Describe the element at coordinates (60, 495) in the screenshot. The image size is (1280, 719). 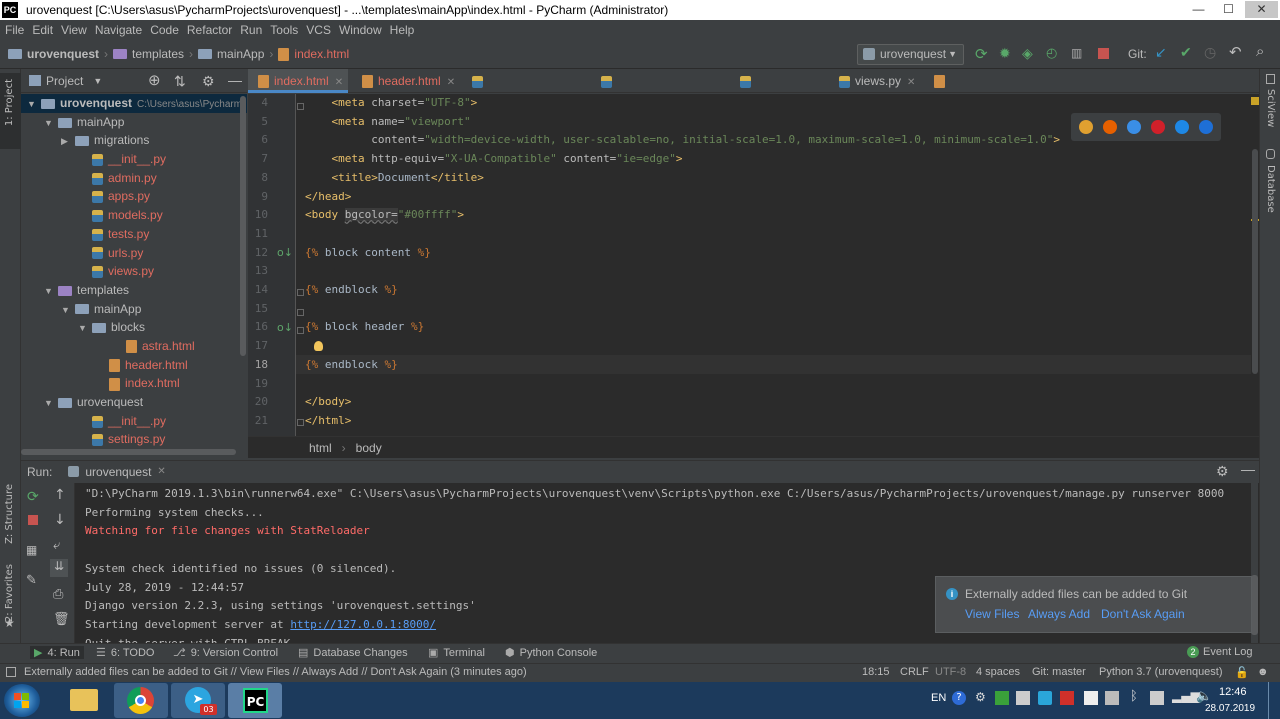
I see `arrow-up-icon: ↑` at that location.